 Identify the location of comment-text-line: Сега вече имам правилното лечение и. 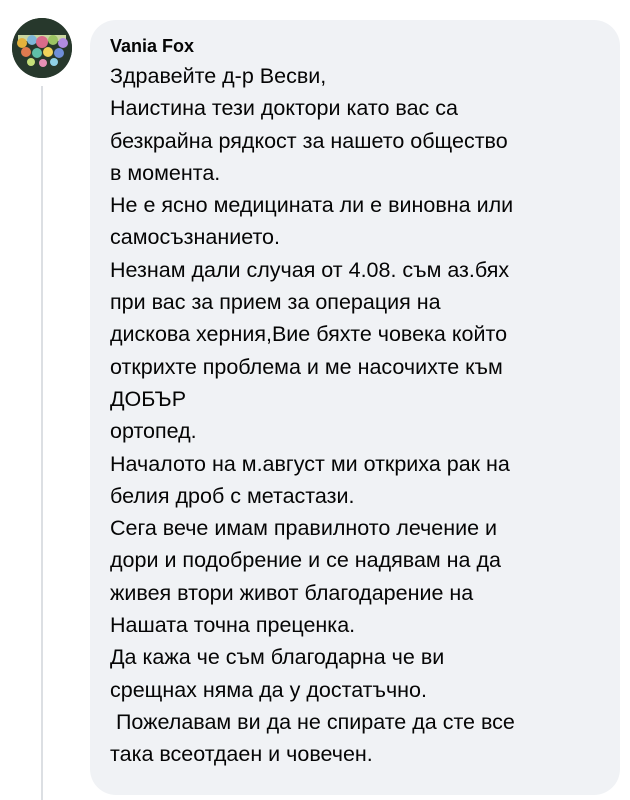
(304, 528).